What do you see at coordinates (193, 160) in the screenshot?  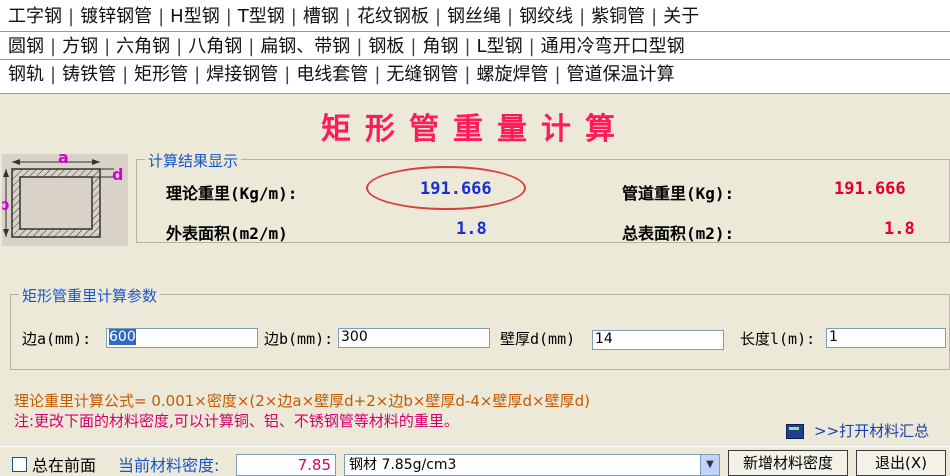 I see `results-legend: 计算结果显示` at bounding box center [193, 160].